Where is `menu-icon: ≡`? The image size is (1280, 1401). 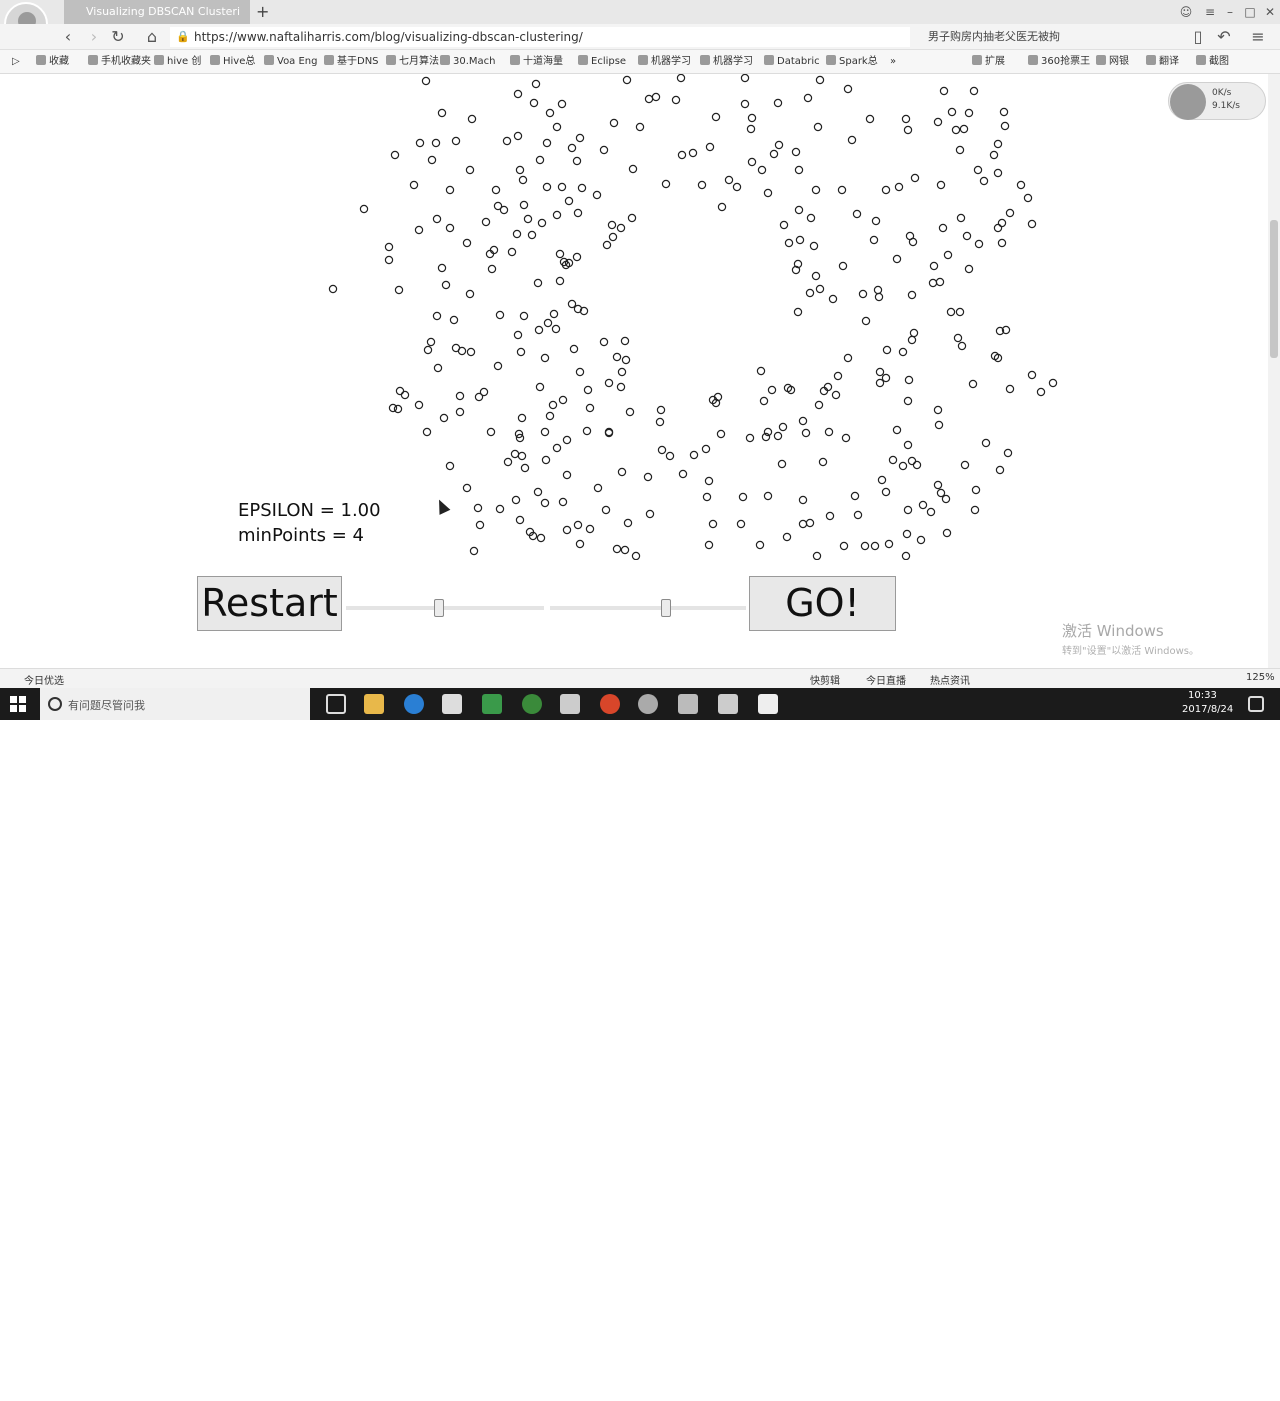 menu-icon: ≡ is located at coordinates (1210, 12).